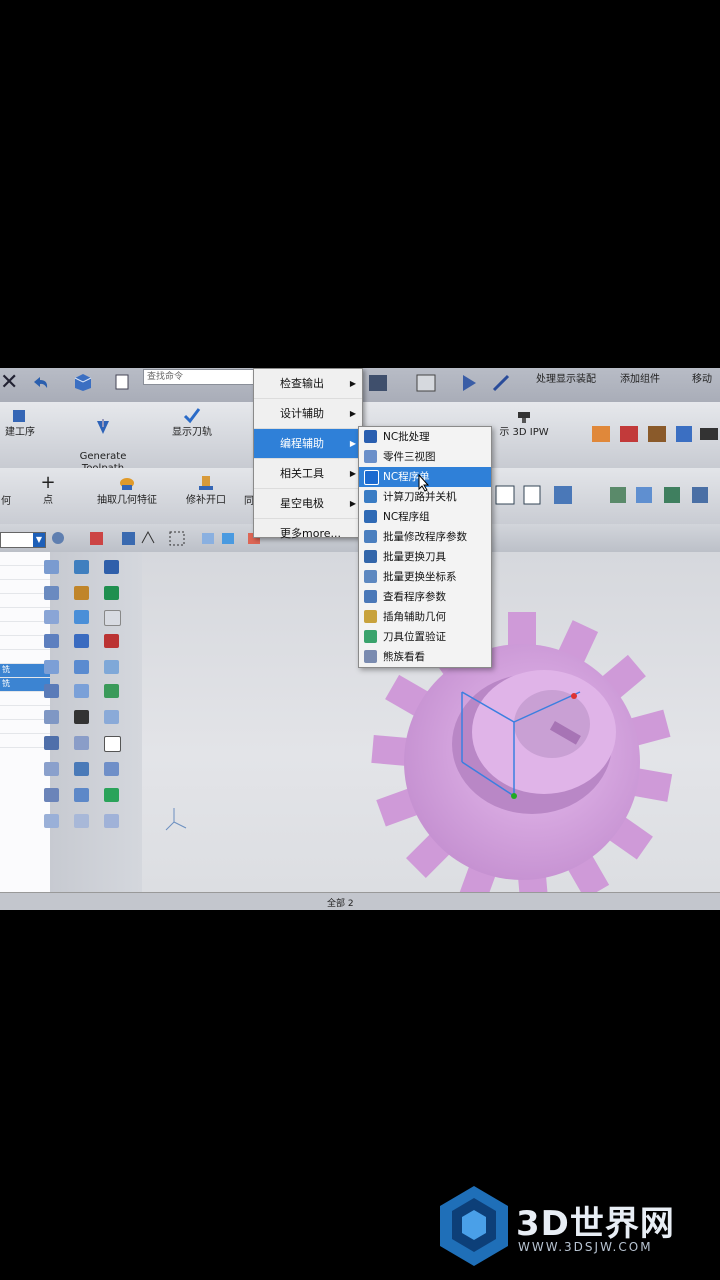 The image size is (720, 1280). Describe the element at coordinates (127, 484) in the screenshot. I see `extract-geometry-icon` at that location.